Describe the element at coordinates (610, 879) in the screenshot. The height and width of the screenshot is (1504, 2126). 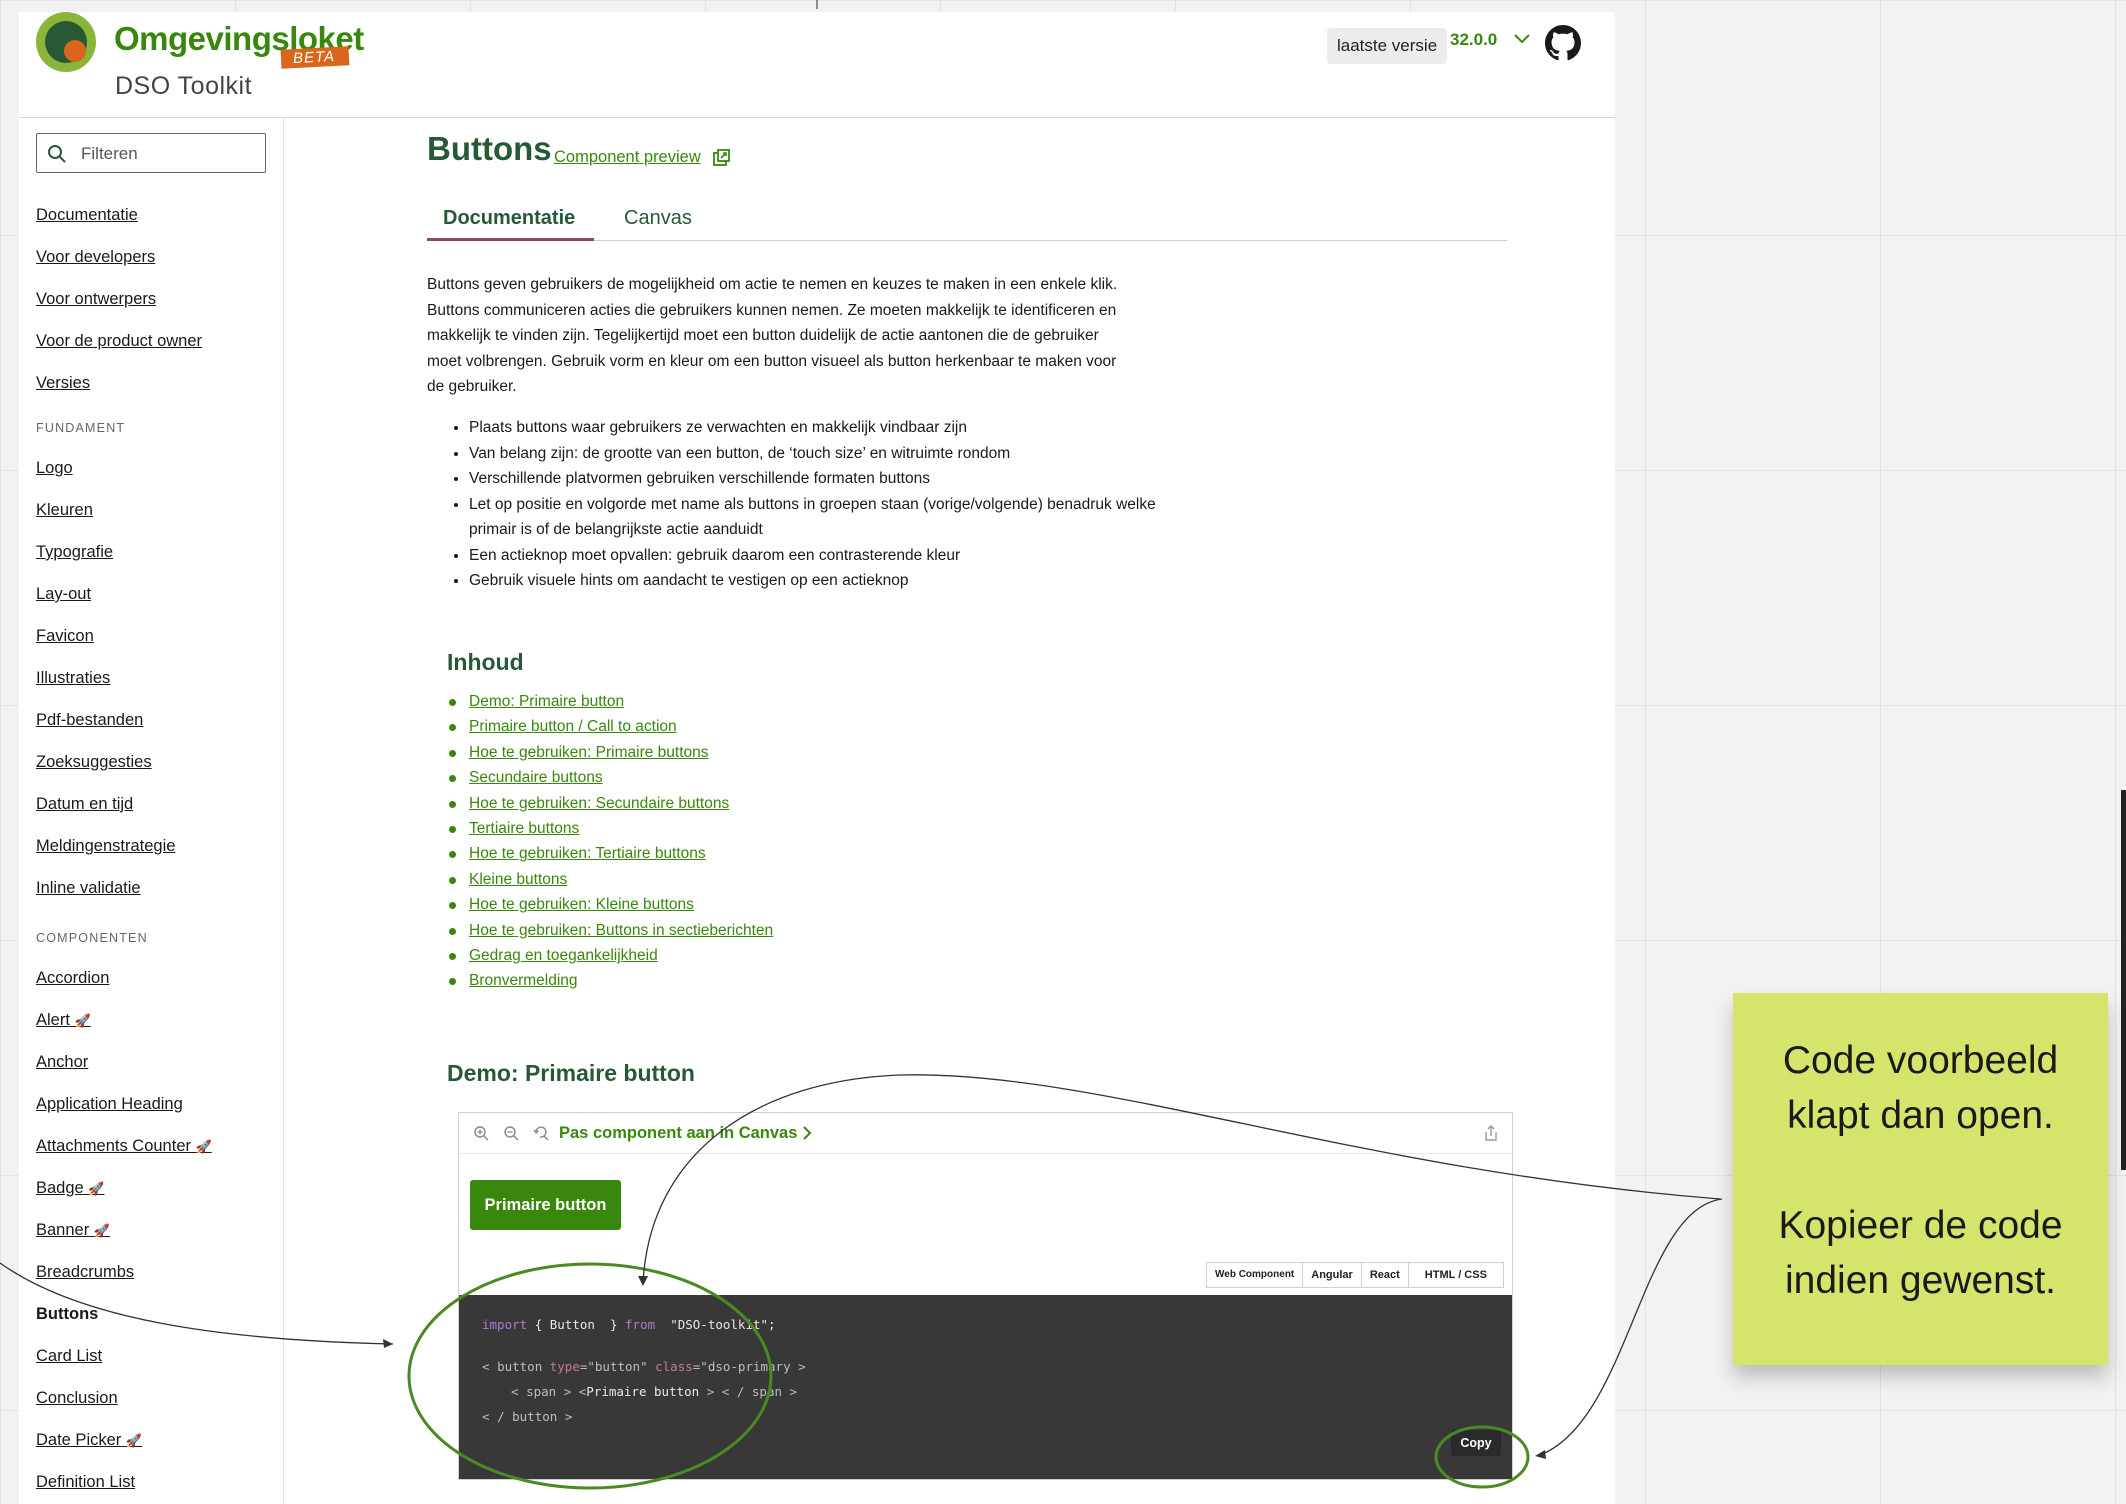
I see `toc-item: Kleine buttons` at that location.